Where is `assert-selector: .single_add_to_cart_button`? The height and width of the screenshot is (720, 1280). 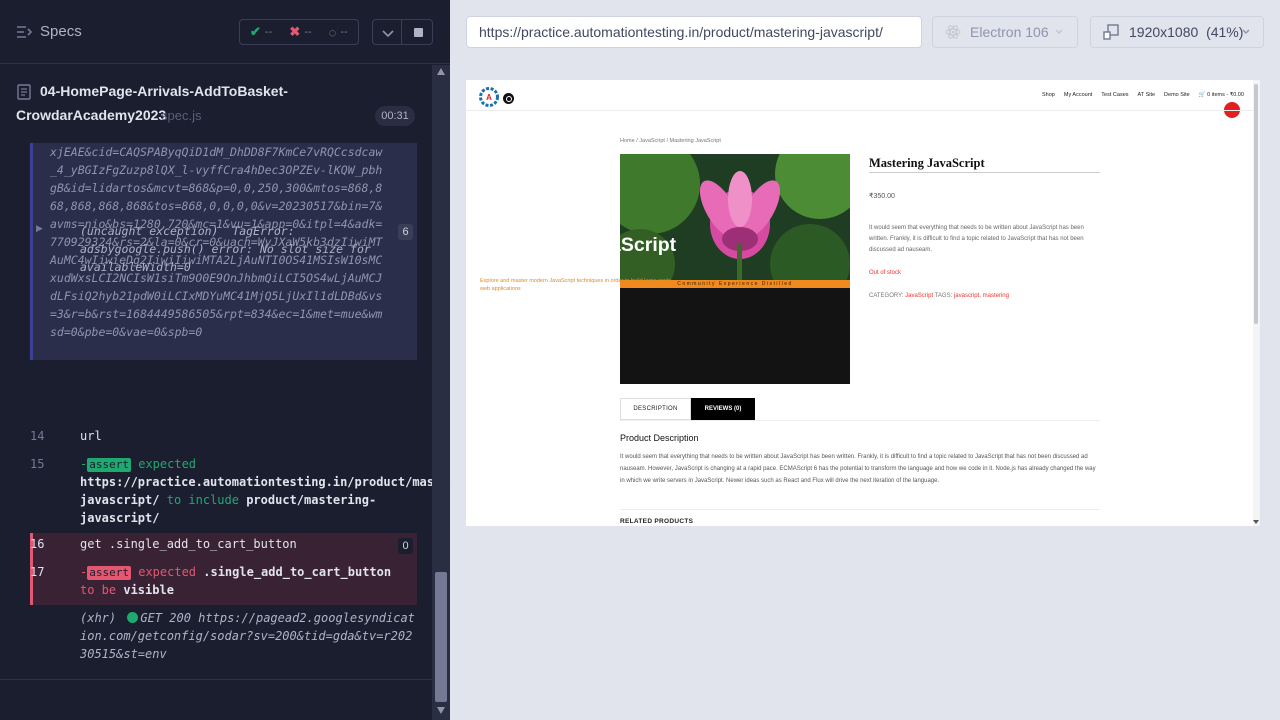
assert-selector: .single_add_to_cart_button is located at coordinates (297, 572).